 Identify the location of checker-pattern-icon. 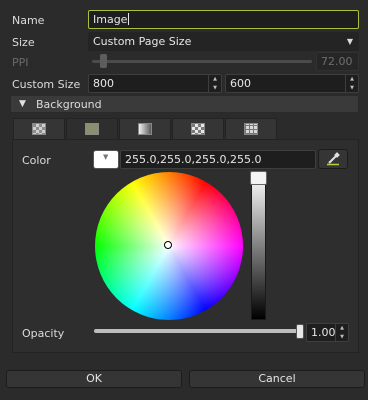
(39, 129).